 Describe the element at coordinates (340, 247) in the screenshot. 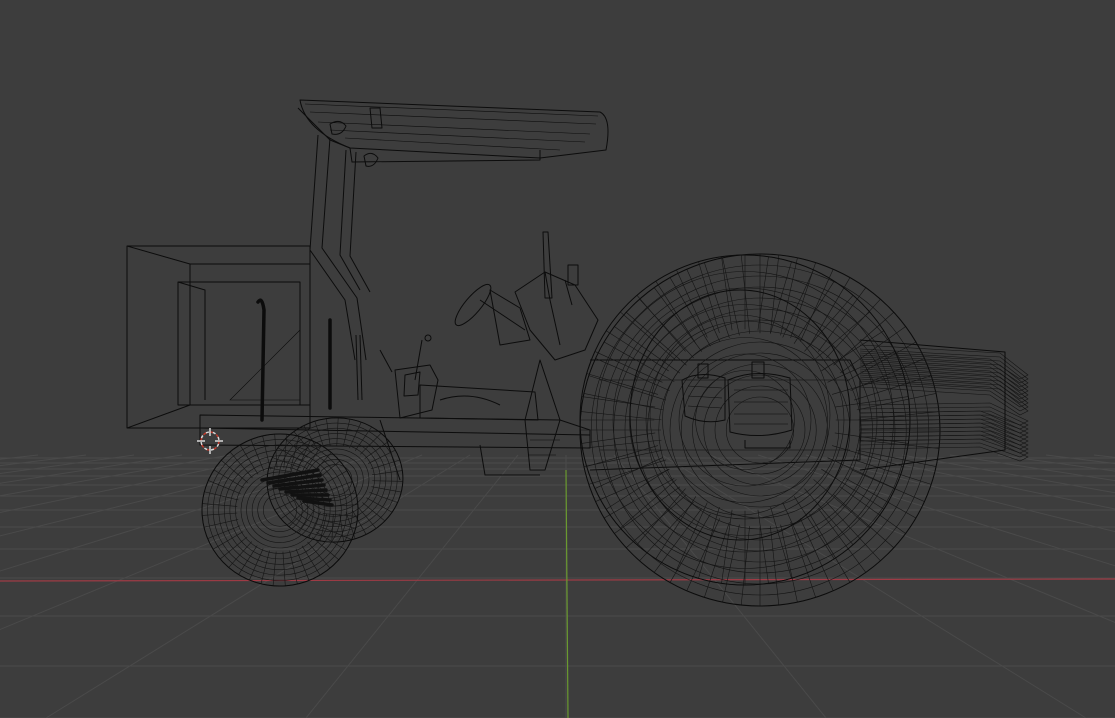

I see `canopy-posts` at that location.